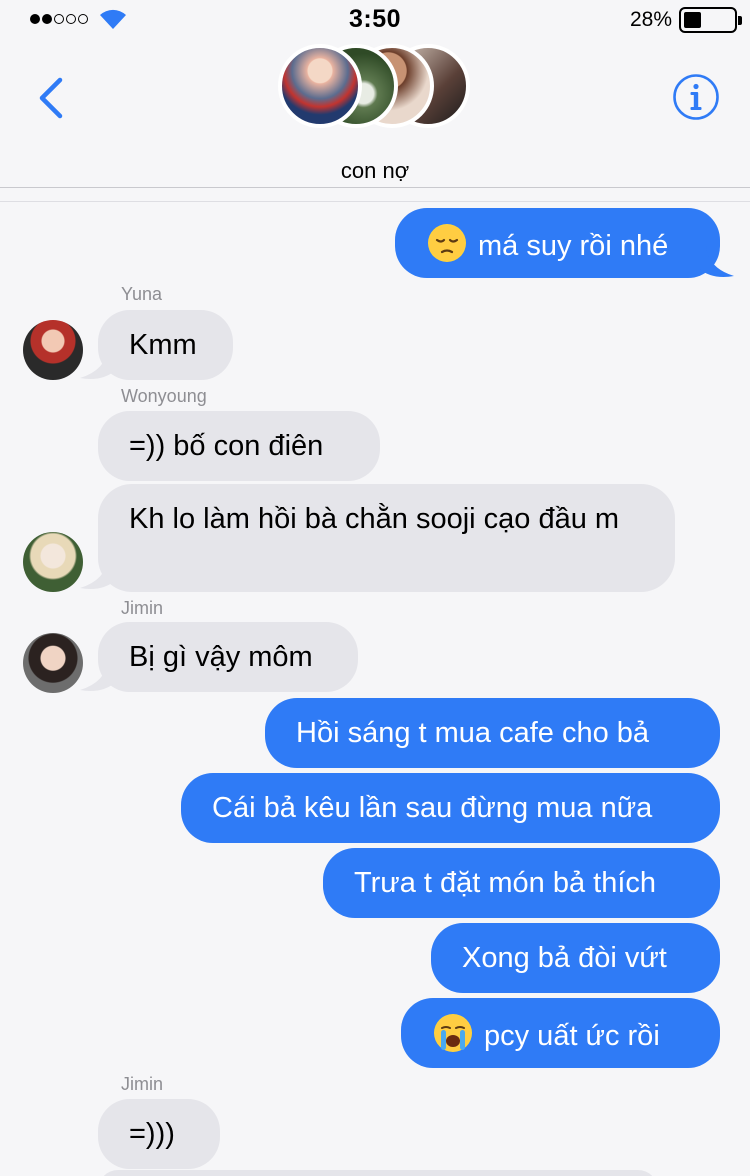 The image size is (750, 1176). Describe the element at coordinates (221, 657) in the screenshot. I see `message-text: Bị gì vậy môm` at that location.